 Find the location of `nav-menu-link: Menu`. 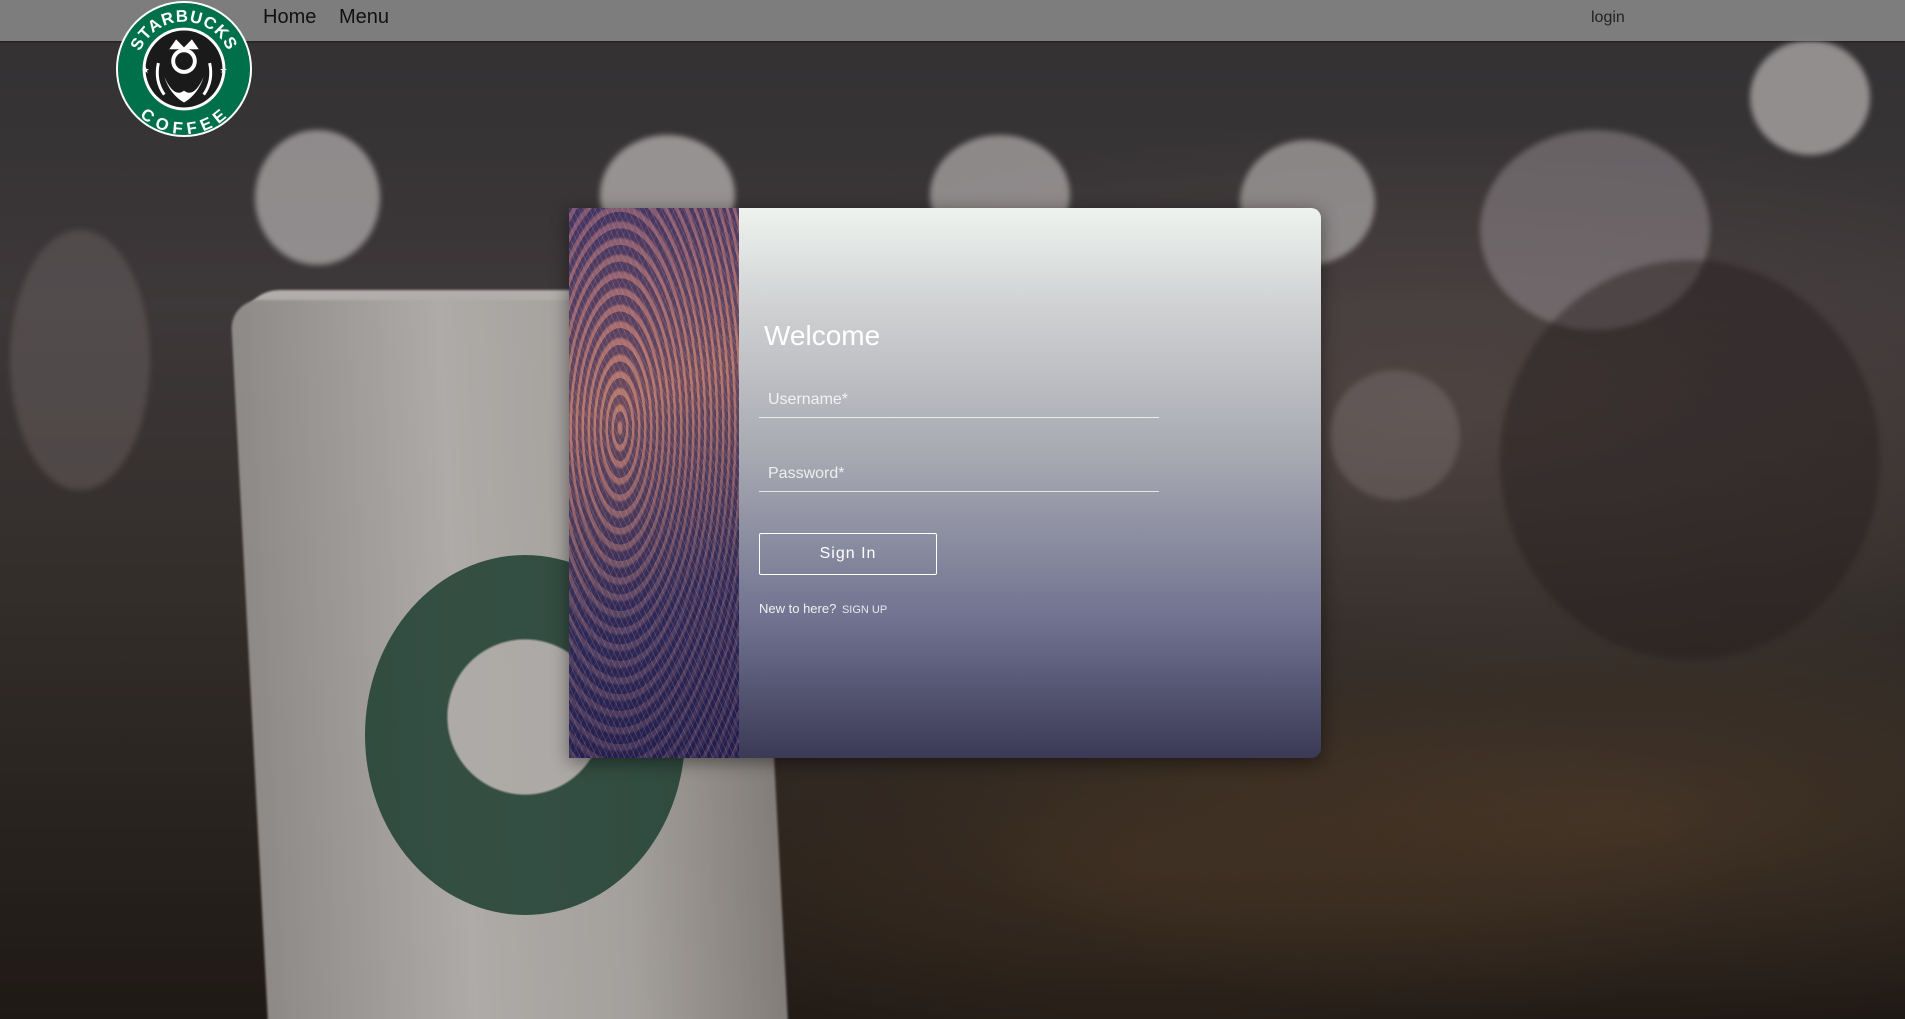

nav-menu-link: Menu is located at coordinates (364, 17).